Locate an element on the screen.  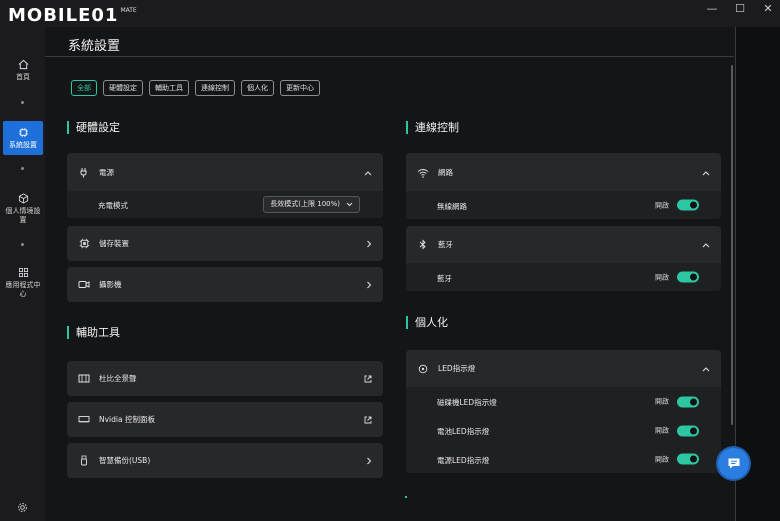
network-row: 網路 is located at coordinates (563, 172).